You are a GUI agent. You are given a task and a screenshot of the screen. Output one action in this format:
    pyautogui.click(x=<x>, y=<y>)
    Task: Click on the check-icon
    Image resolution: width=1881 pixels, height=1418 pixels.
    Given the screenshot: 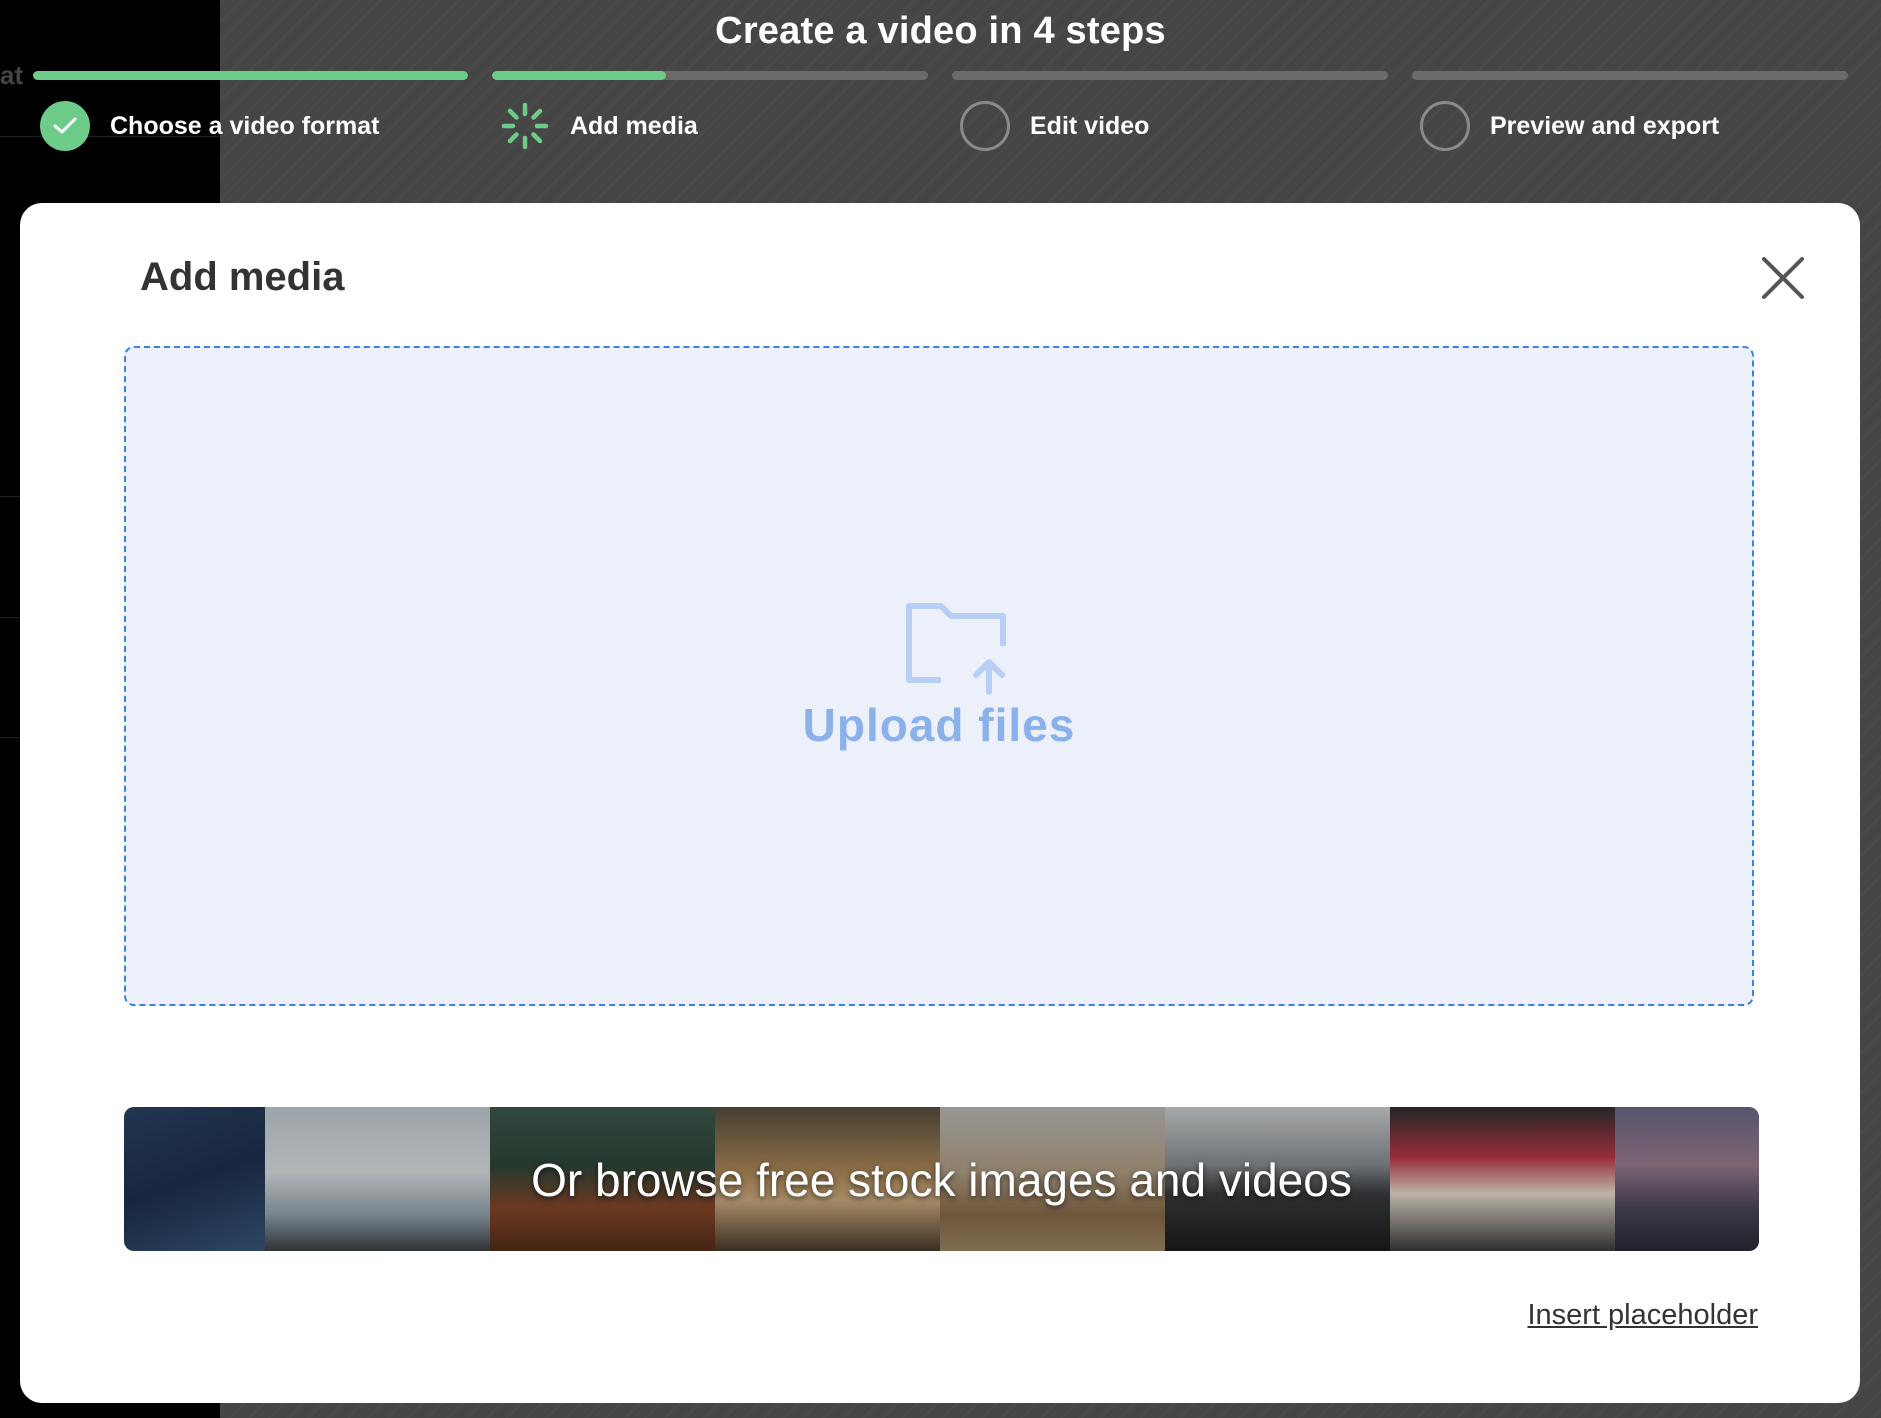 What is the action you would take?
    pyautogui.click(x=65, y=126)
    